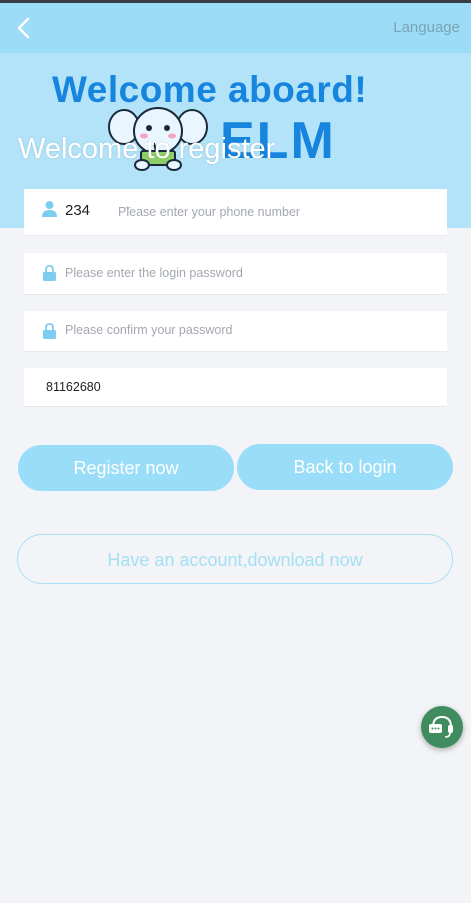  What do you see at coordinates (77, 210) in the screenshot?
I see `country-code-selector: 234` at bounding box center [77, 210].